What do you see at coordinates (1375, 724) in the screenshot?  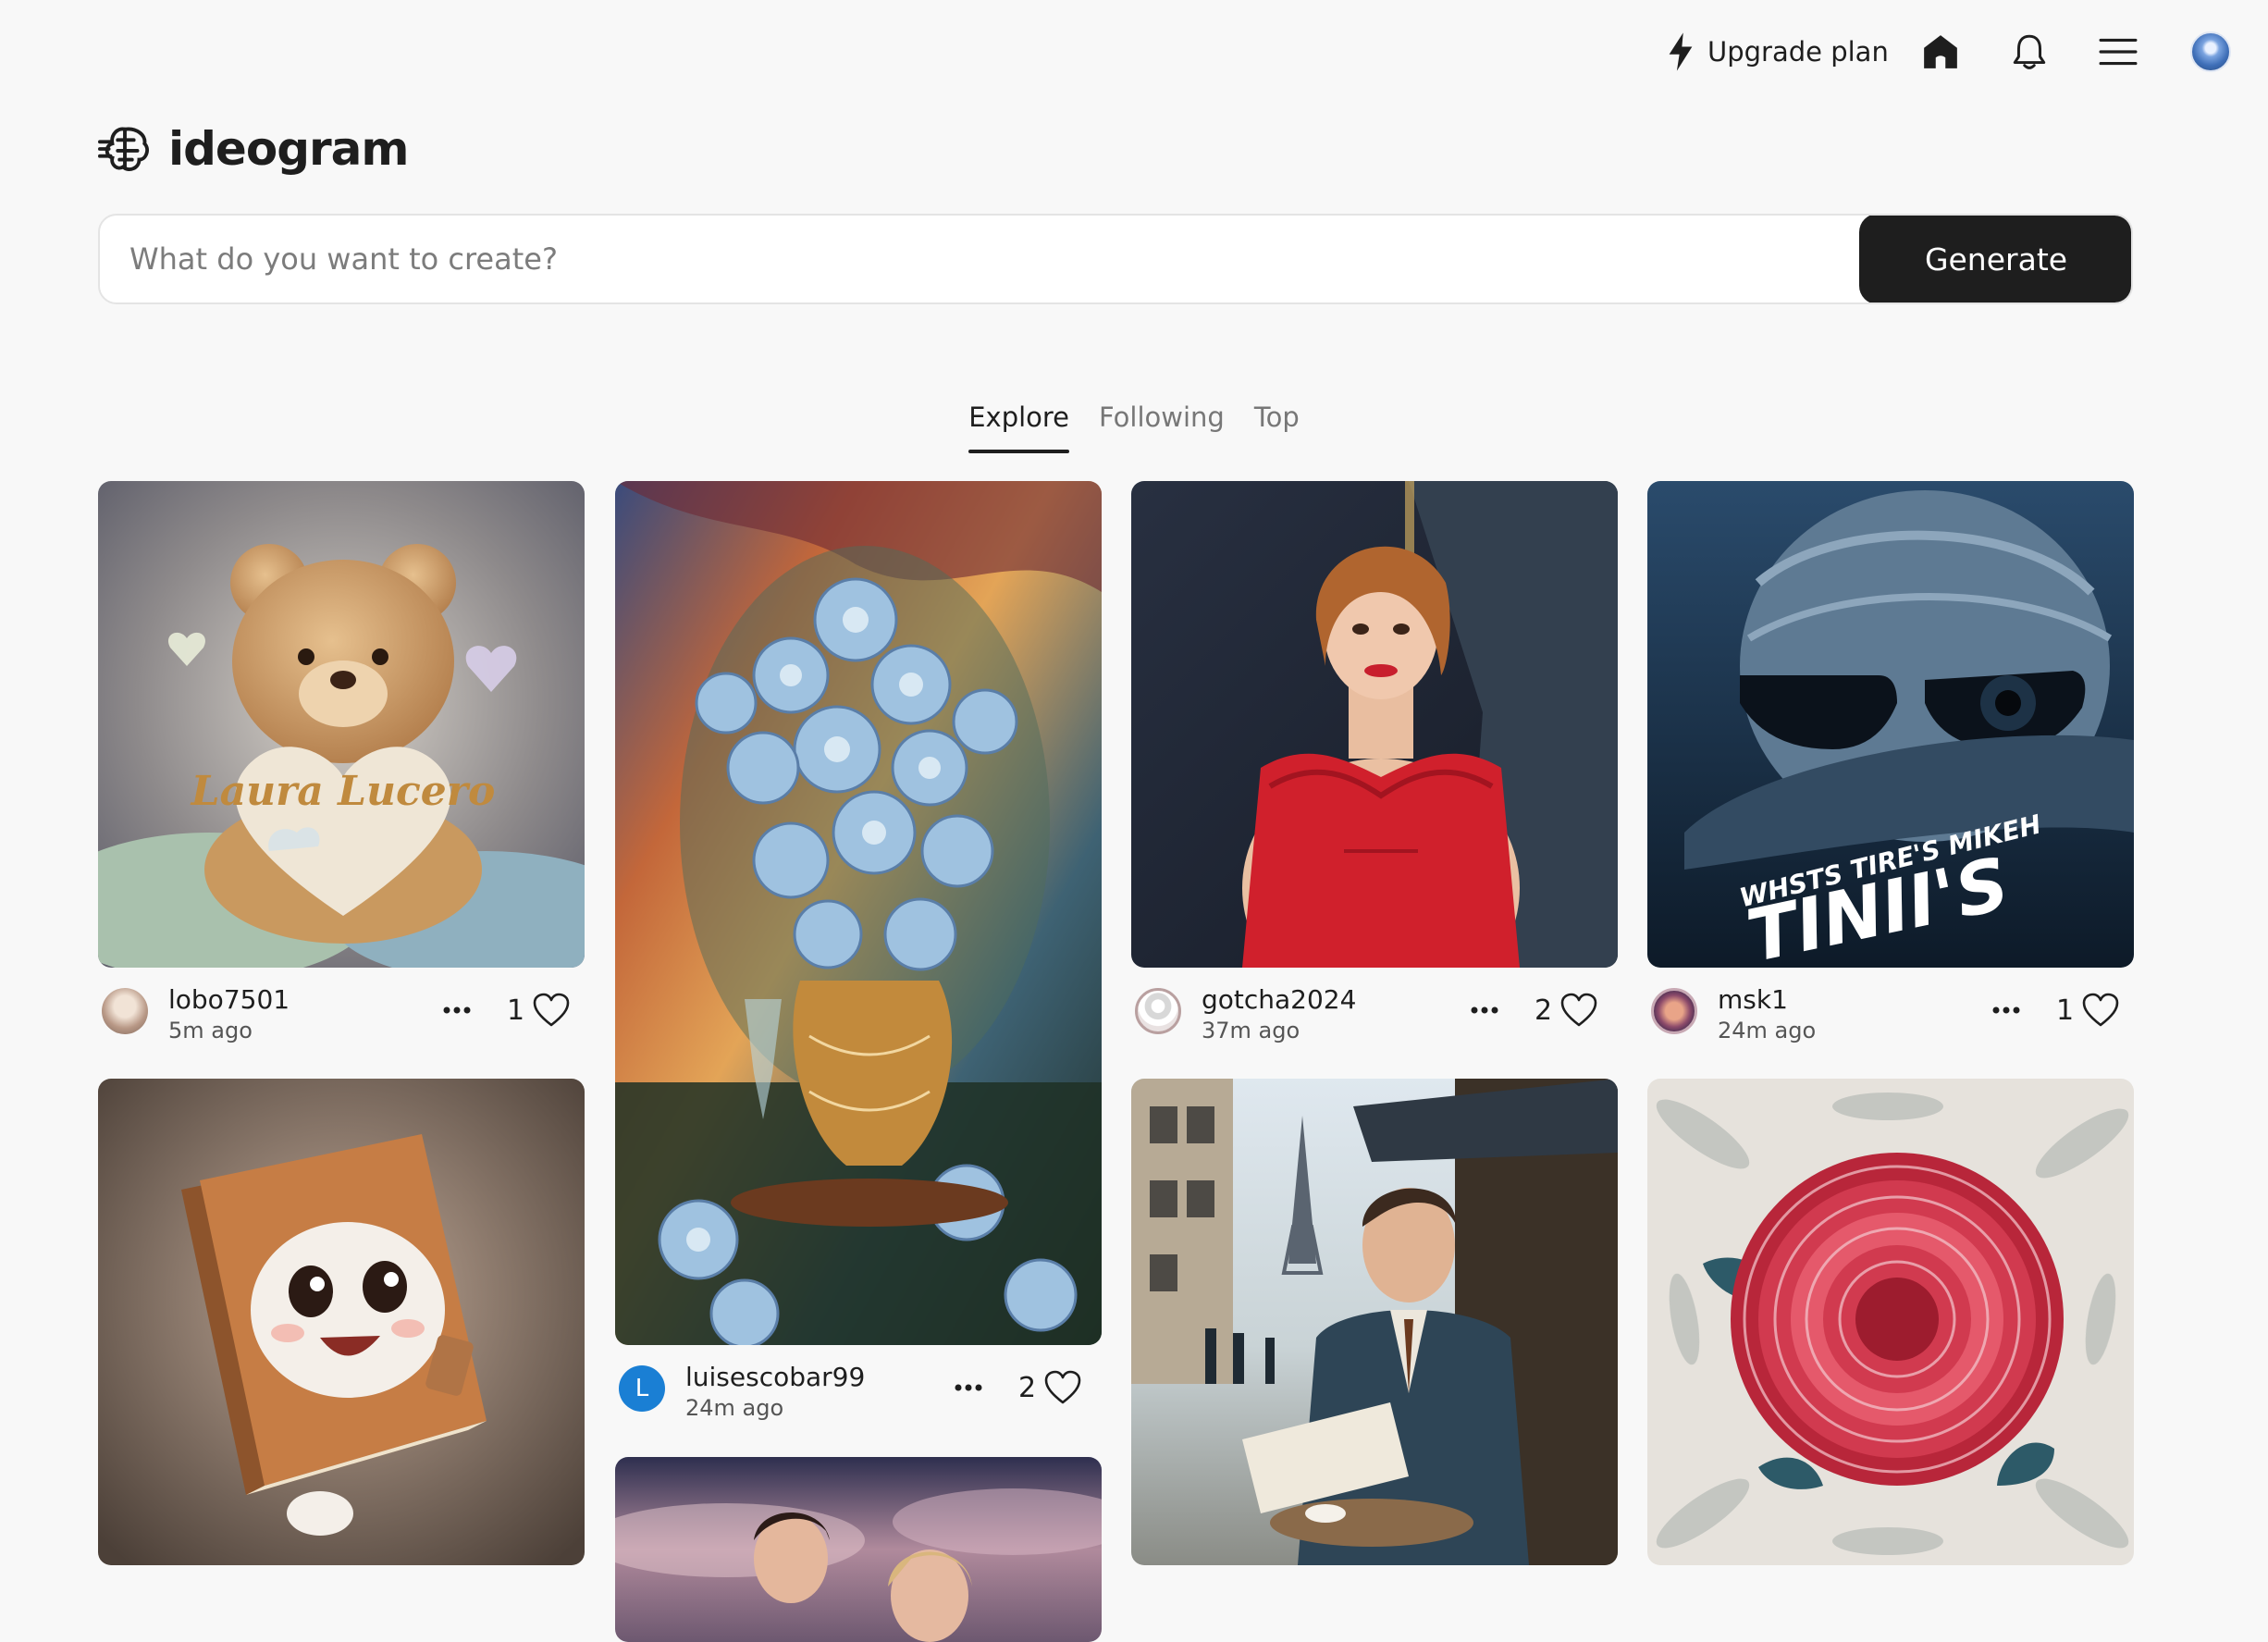 I see `feed-image-red-dress-portrait` at bounding box center [1375, 724].